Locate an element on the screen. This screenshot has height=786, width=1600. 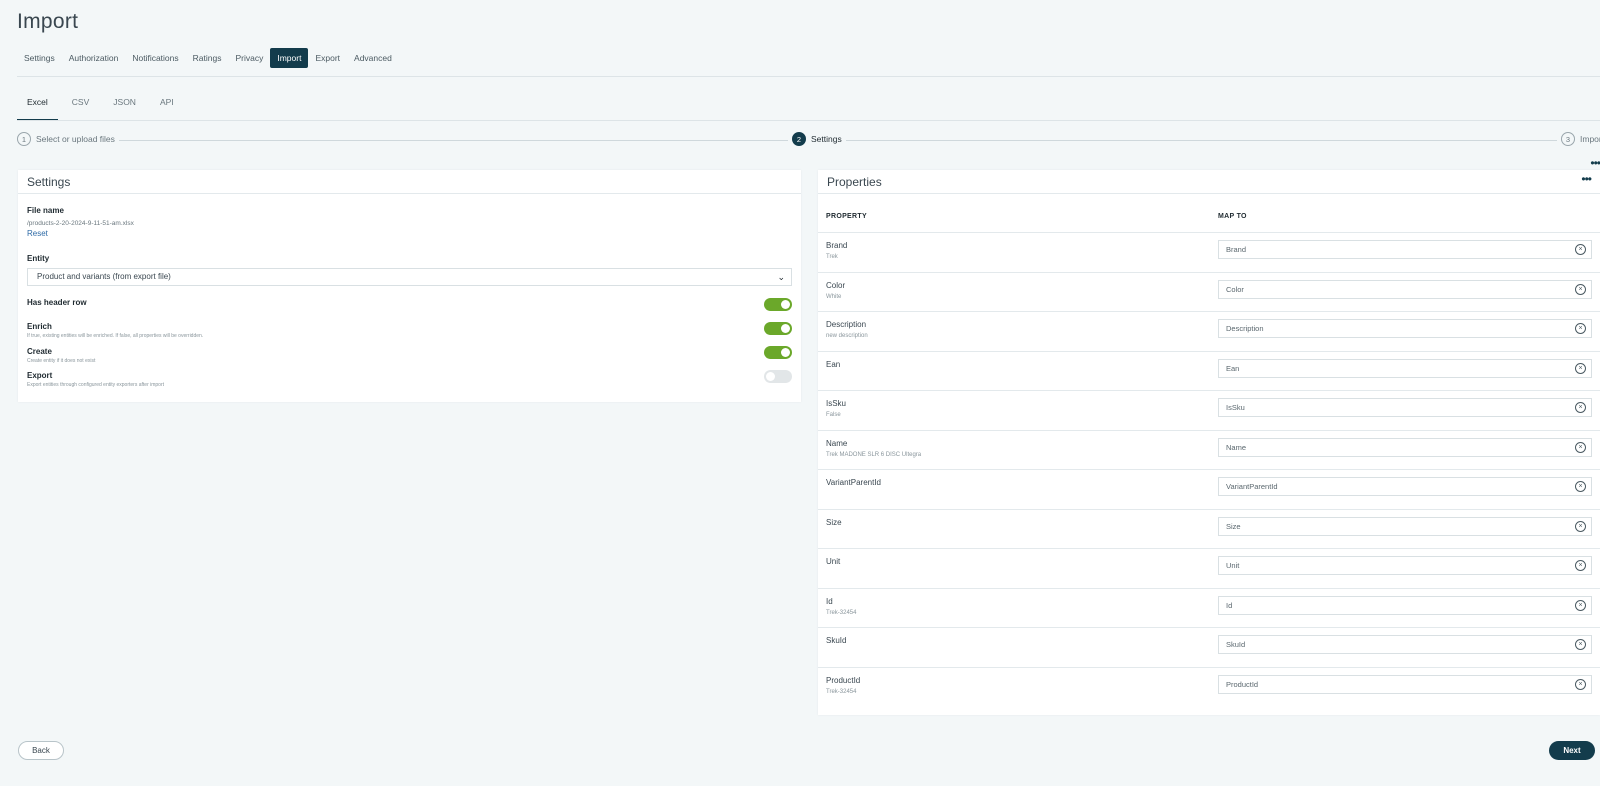
step-label: Import is located at coordinates (1590, 139).